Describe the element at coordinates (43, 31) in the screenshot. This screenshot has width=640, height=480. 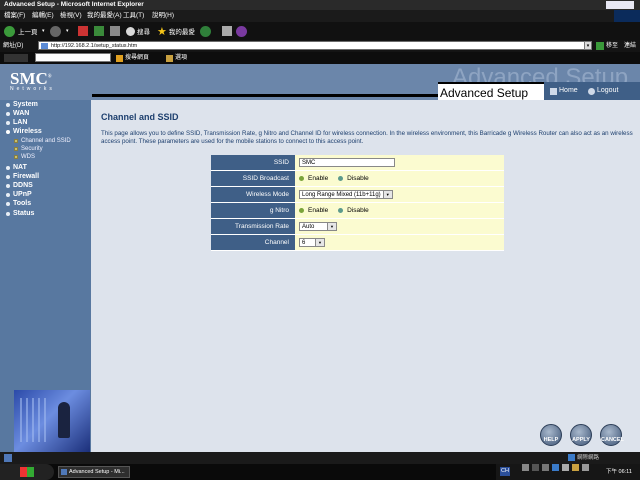
I see `back-dropdown: ▾` at that location.